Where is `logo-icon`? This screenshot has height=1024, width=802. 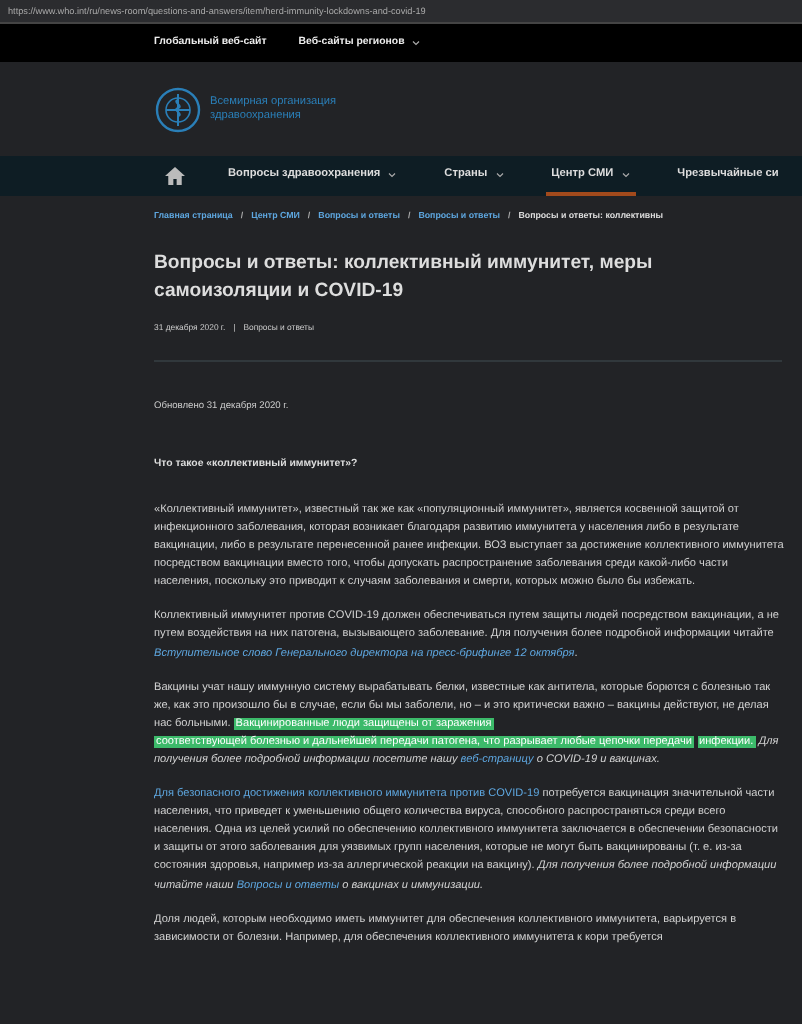
logo-icon is located at coordinates (178, 109).